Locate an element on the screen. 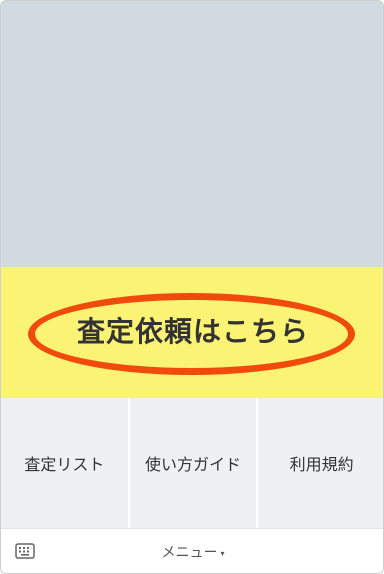 The height and width of the screenshot is (574, 384). menu-toggle-label: メニュー is located at coordinates (189, 553).